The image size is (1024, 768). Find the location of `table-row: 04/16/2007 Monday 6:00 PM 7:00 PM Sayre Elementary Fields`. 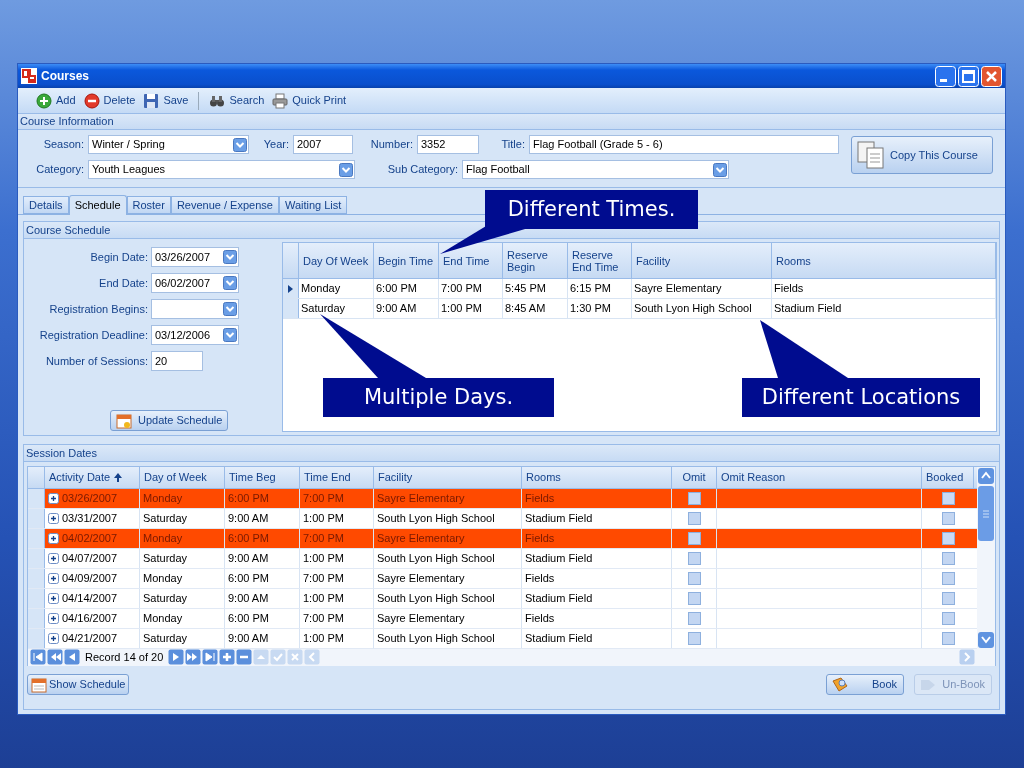

table-row: 04/16/2007 Monday 6:00 PM 7:00 PM Sayre Elementary Fields is located at coordinates (502, 619).